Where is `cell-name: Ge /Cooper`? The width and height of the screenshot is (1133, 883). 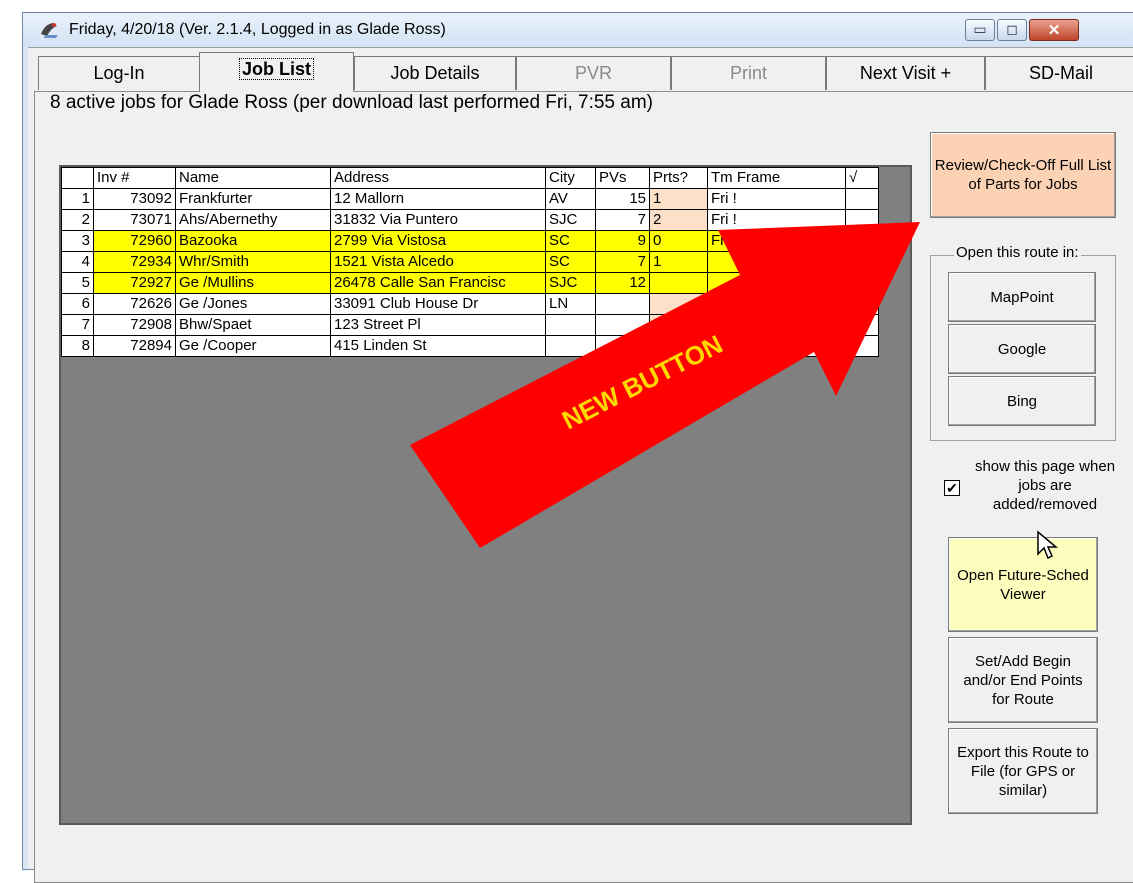 cell-name: Ge /Cooper is located at coordinates (253, 346).